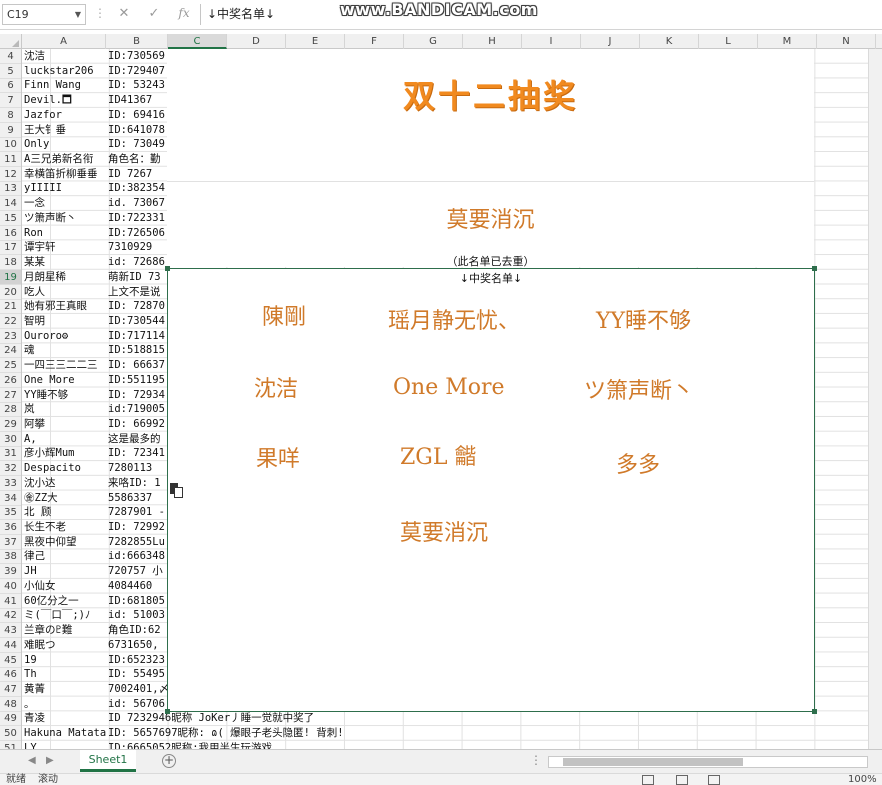 This screenshot has width=882, height=785. I want to click on row-number: 32, so click(10, 469).